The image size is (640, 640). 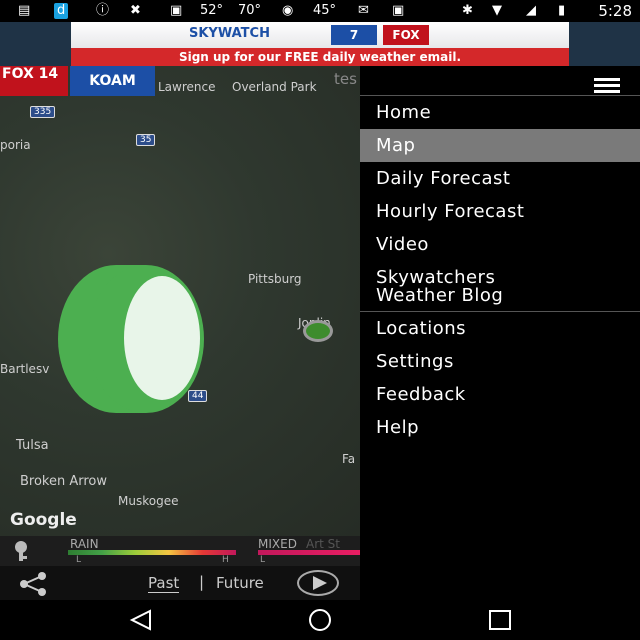 What do you see at coordinates (141, 620) in the screenshot?
I see `back-icon` at bounding box center [141, 620].